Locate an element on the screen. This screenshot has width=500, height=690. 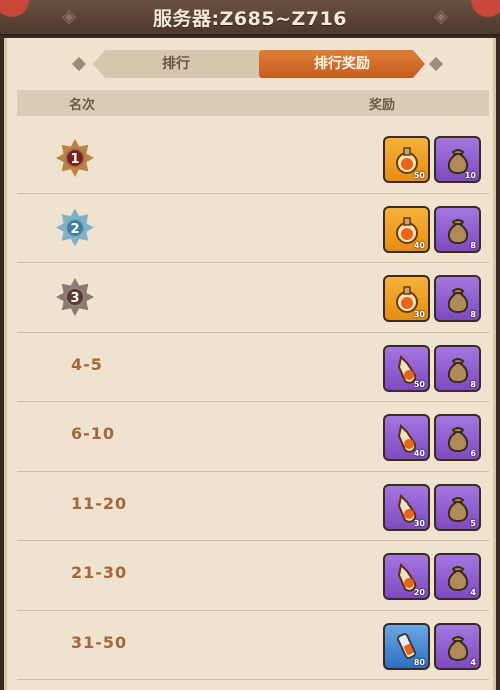
emblem-icon: ◈ is located at coordinates (441, 16).